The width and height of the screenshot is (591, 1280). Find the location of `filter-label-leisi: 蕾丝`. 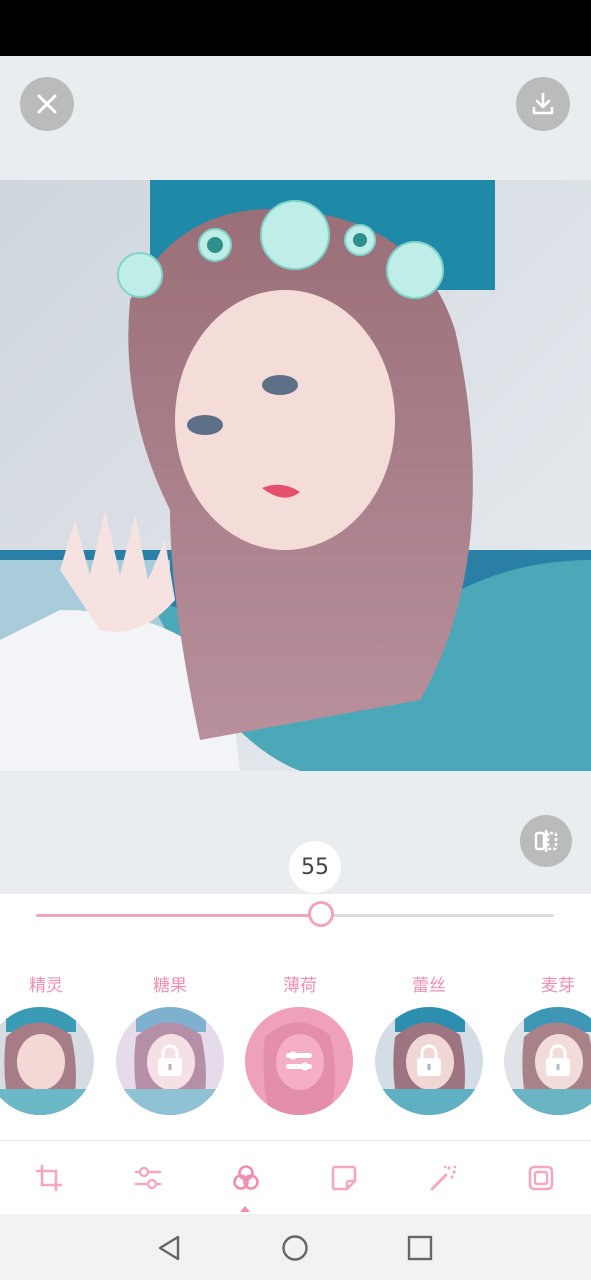

filter-label-leisi: 蕾丝 is located at coordinates (429, 986).